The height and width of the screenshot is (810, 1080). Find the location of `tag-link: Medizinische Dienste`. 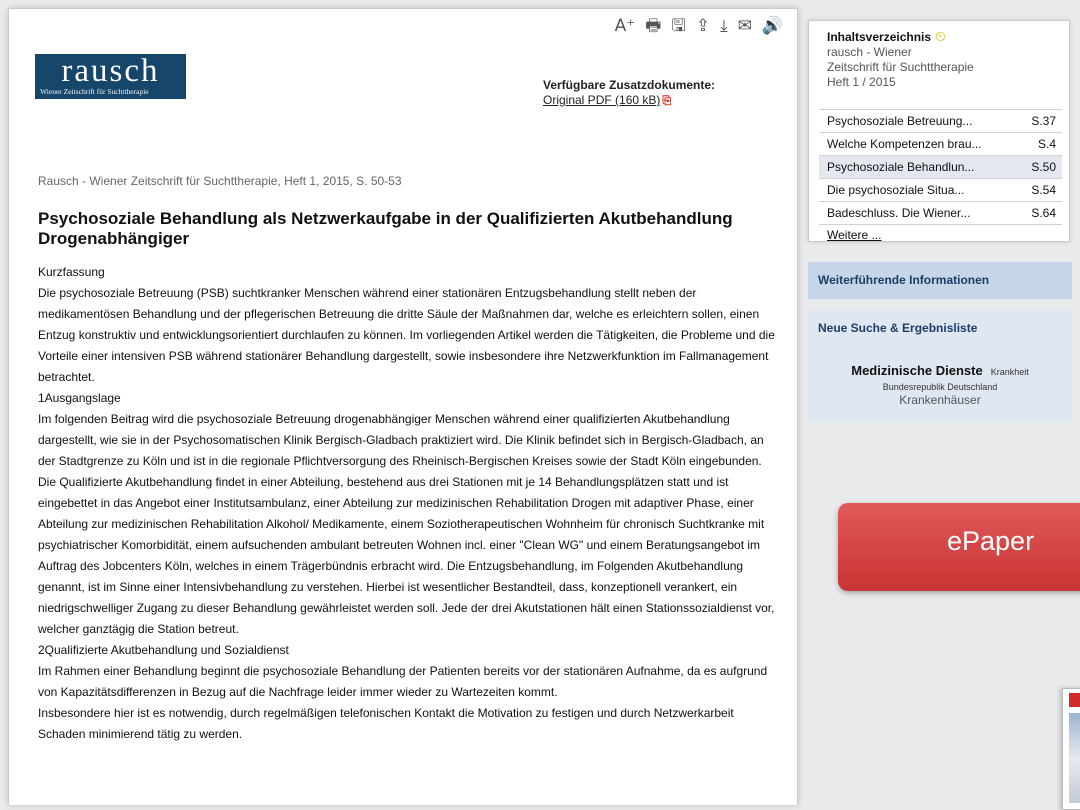

tag-link: Medizinische Dienste is located at coordinates (916, 370).